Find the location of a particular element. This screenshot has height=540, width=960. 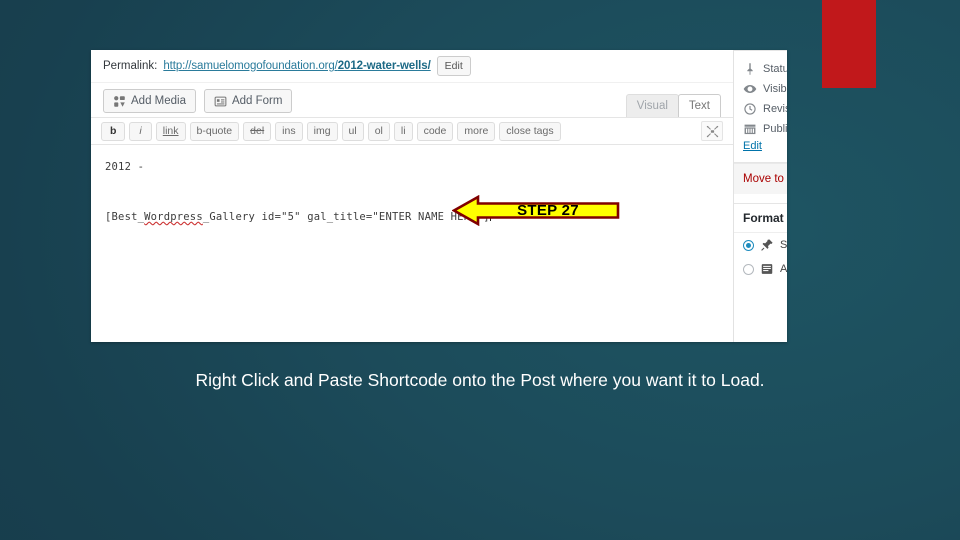

publish-box: Statu Visib Revis is located at coordinates (760, 106).